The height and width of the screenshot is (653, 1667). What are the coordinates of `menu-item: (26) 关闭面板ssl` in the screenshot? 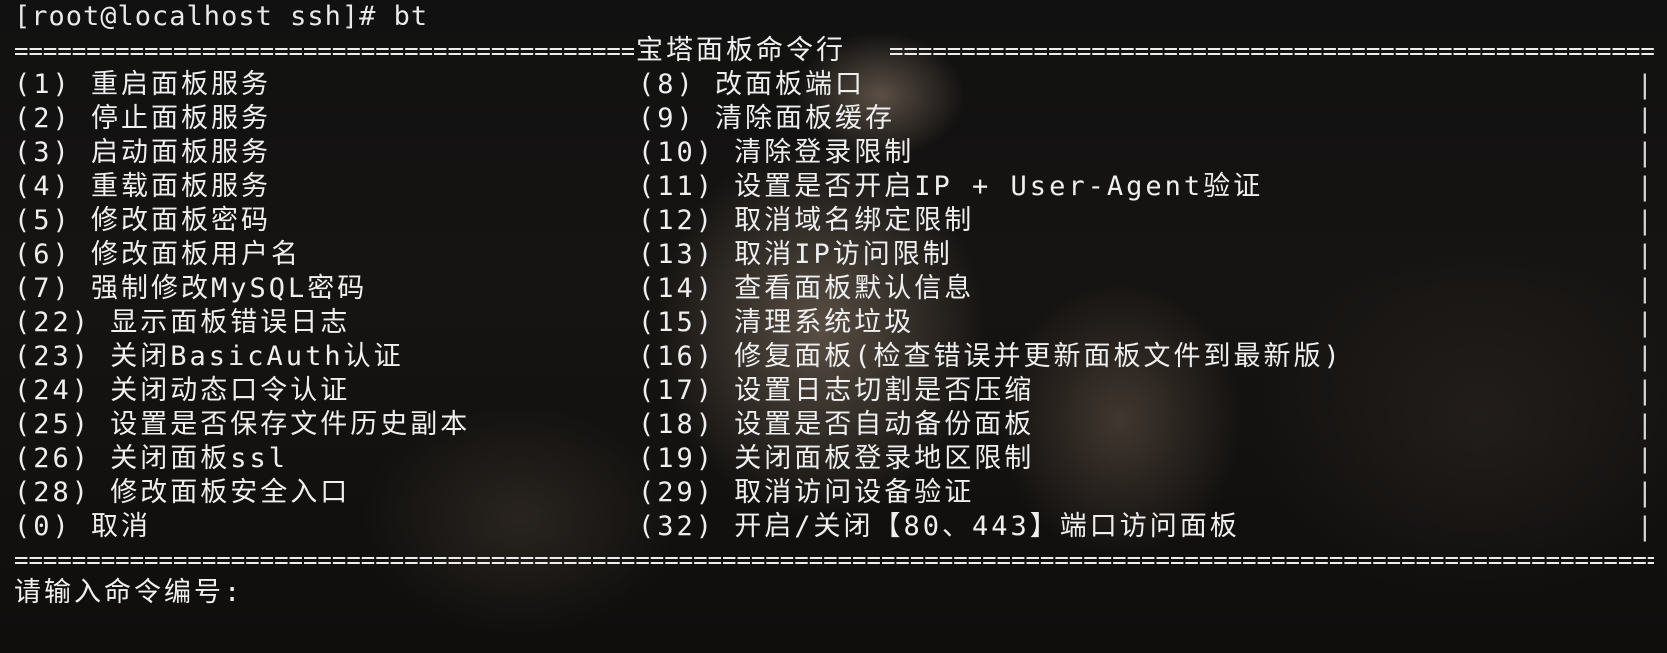 It's located at (151, 458).